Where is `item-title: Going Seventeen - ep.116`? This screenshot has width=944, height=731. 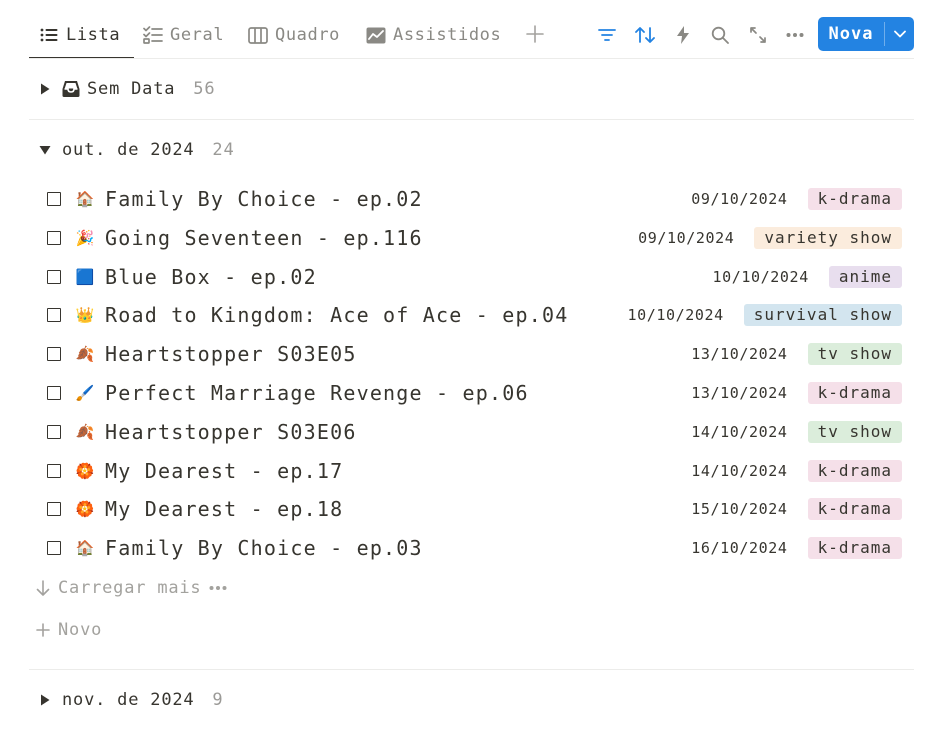
item-title: Going Seventeen - ep.116 is located at coordinates (264, 238).